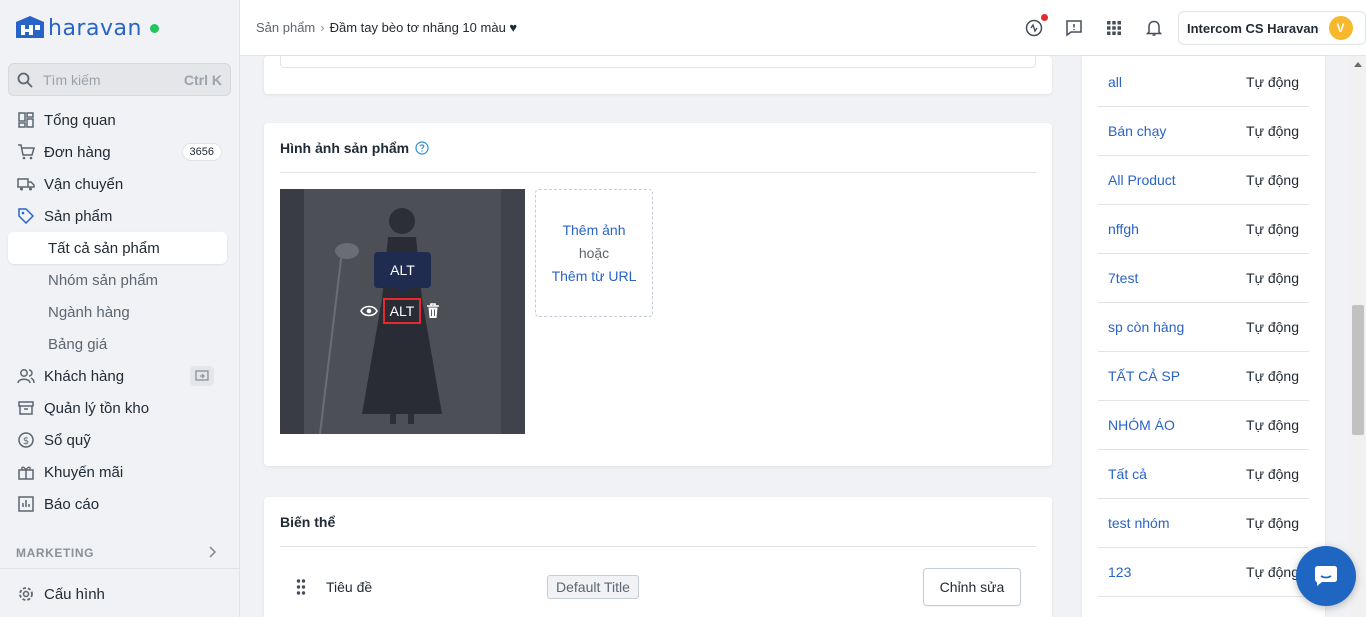 The image size is (1366, 617). Describe the element at coordinates (369, 311) in the screenshot. I see `eye-icon` at that location.